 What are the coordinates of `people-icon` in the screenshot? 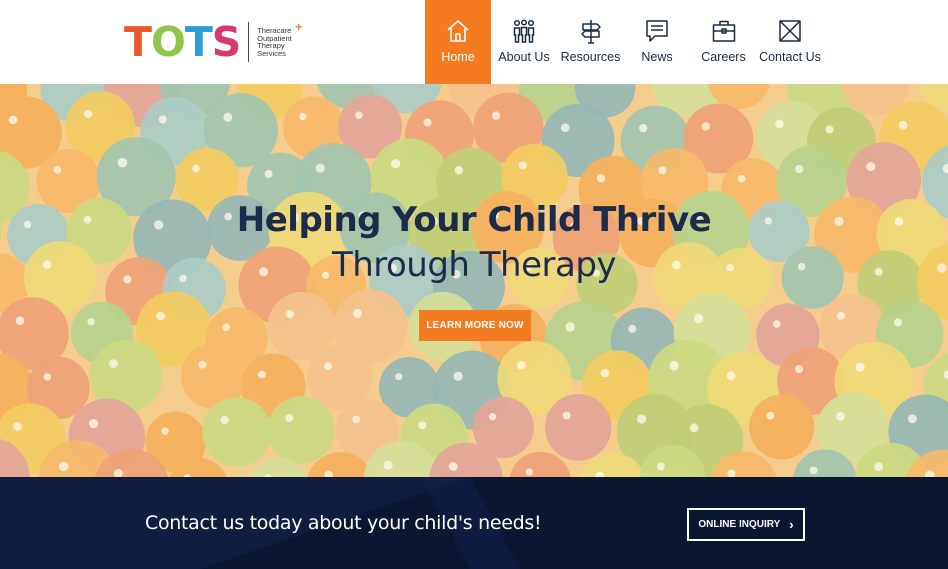 It's located at (524, 31).